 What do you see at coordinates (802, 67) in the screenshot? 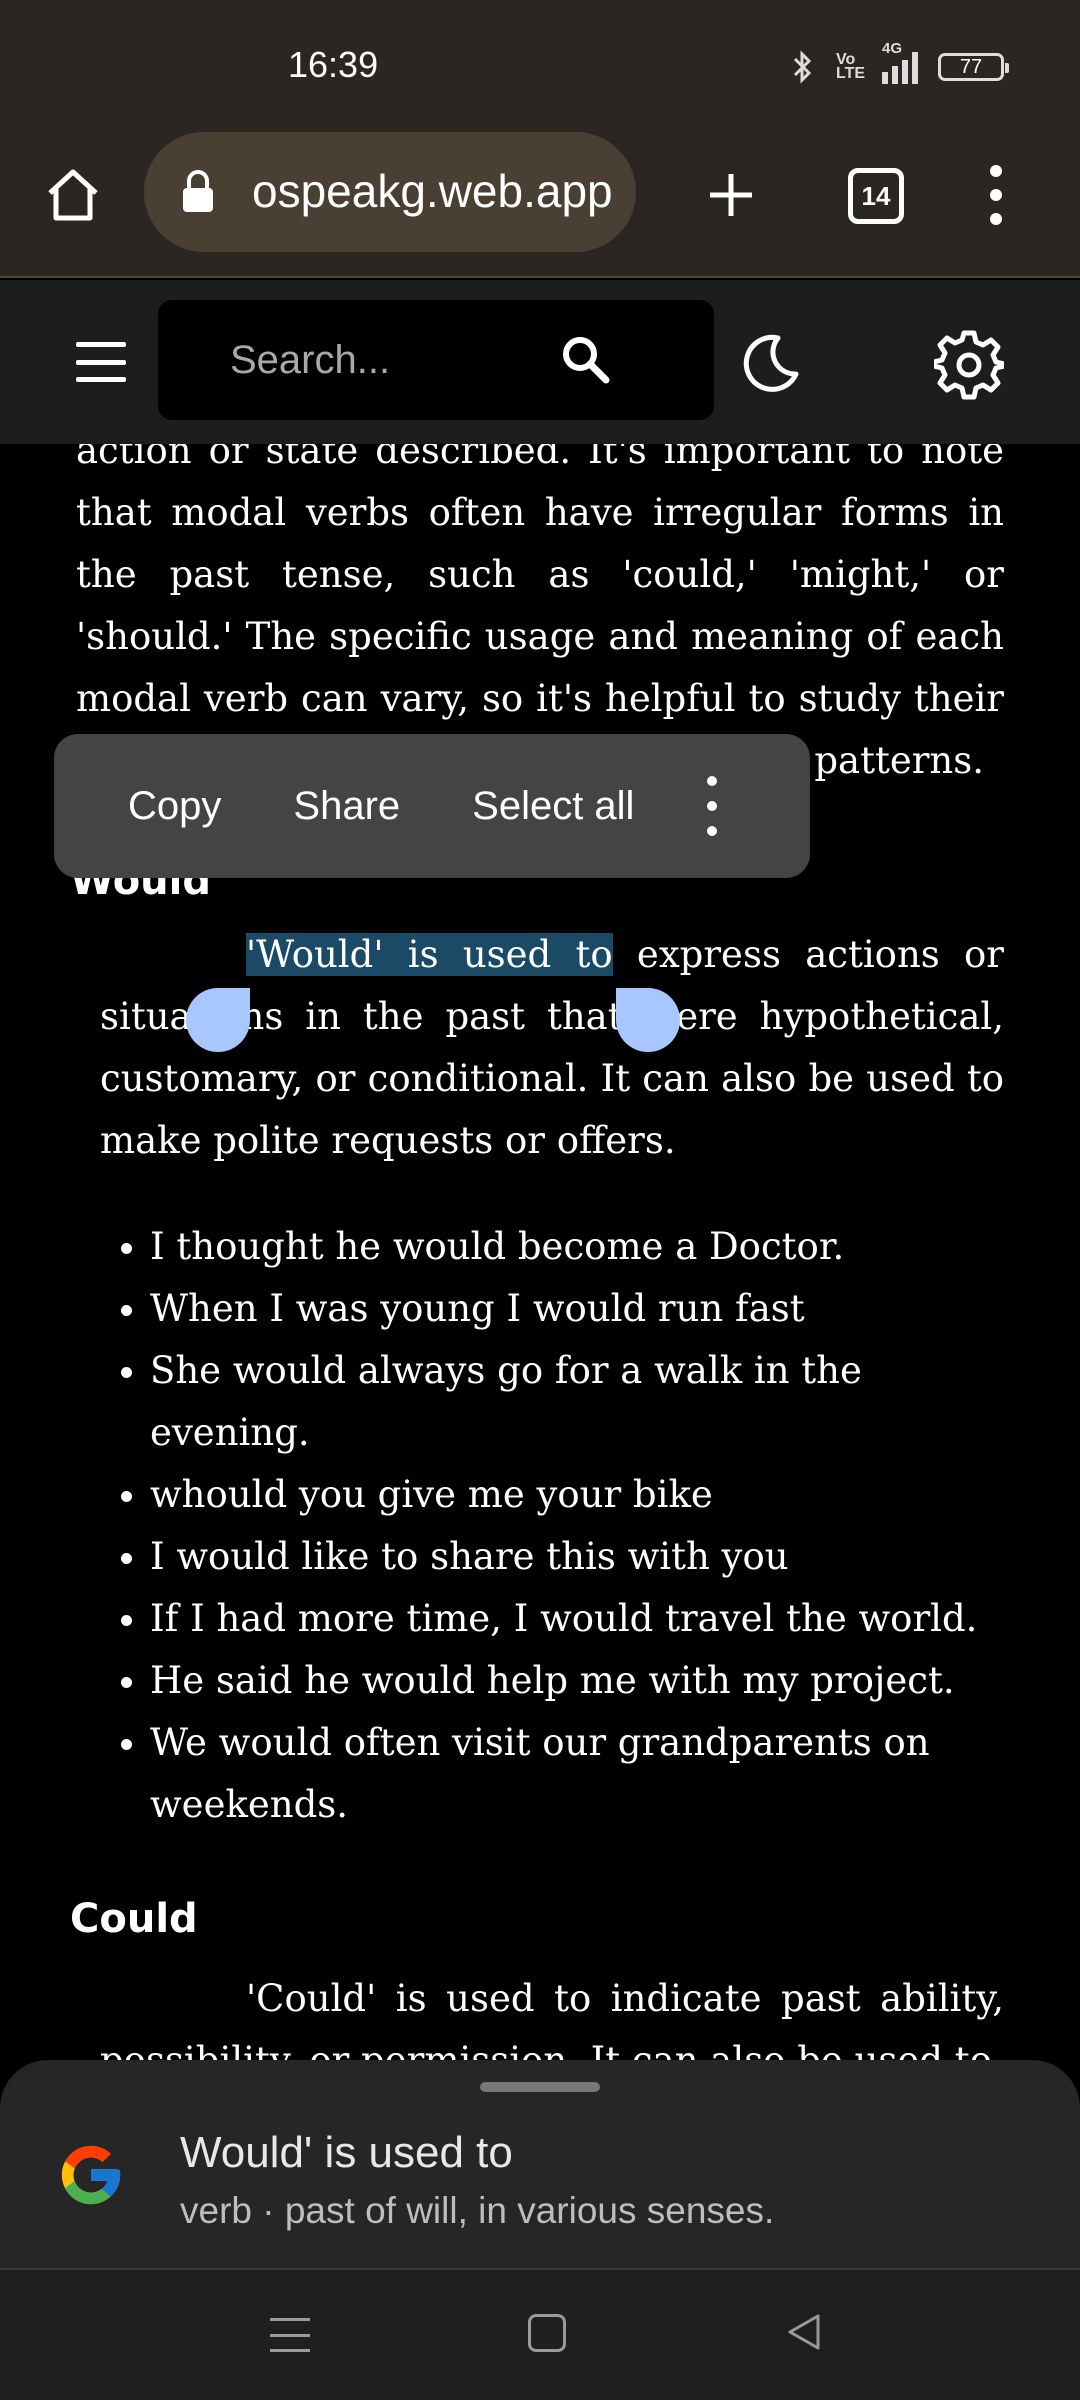
I see `bluetooth-icon` at bounding box center [802, 67].